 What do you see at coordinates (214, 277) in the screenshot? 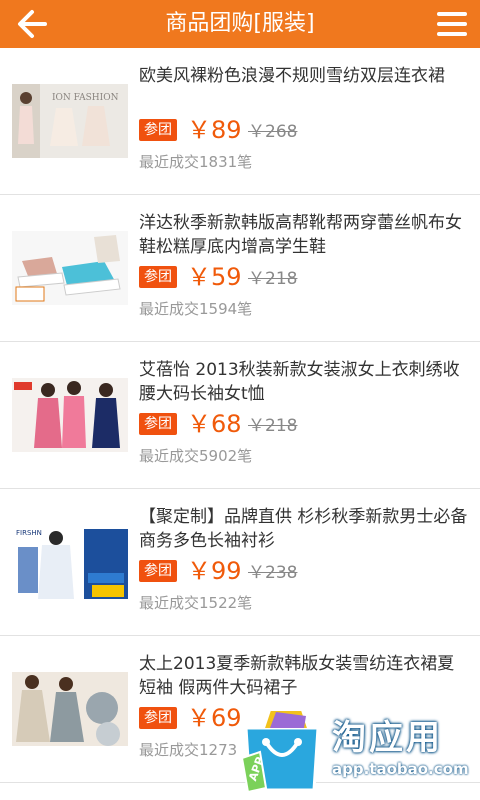
I see `group-price: ￥59` at bounding box center [214, 277].